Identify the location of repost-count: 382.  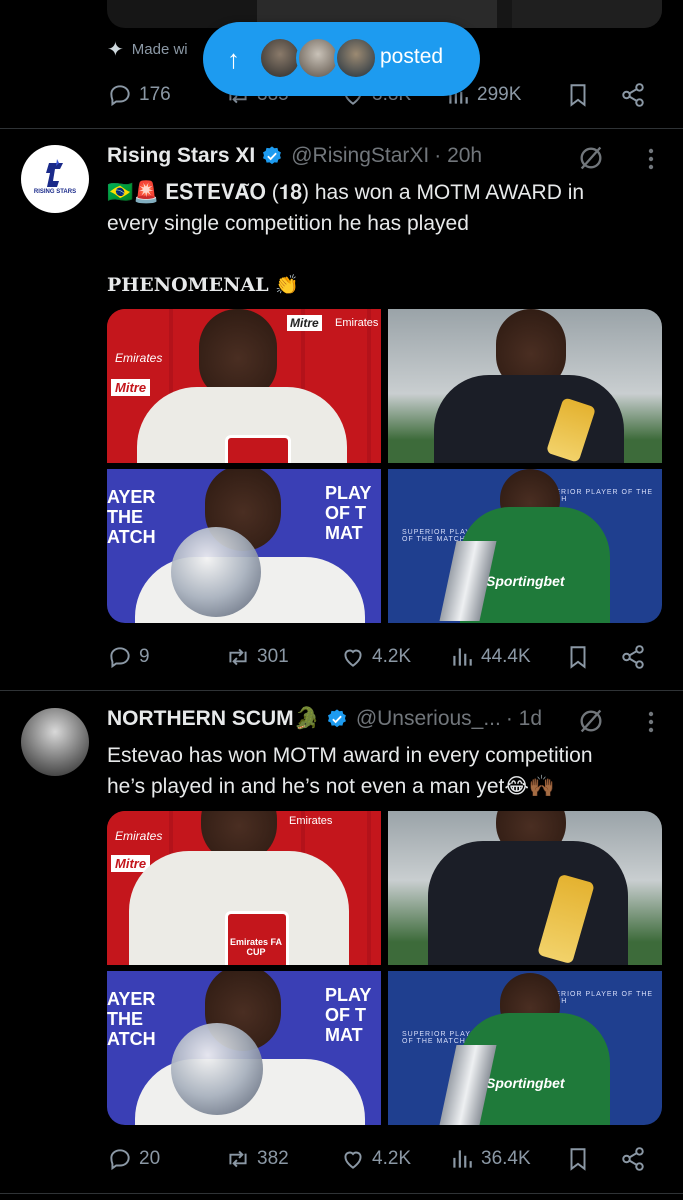
(273, 1158).